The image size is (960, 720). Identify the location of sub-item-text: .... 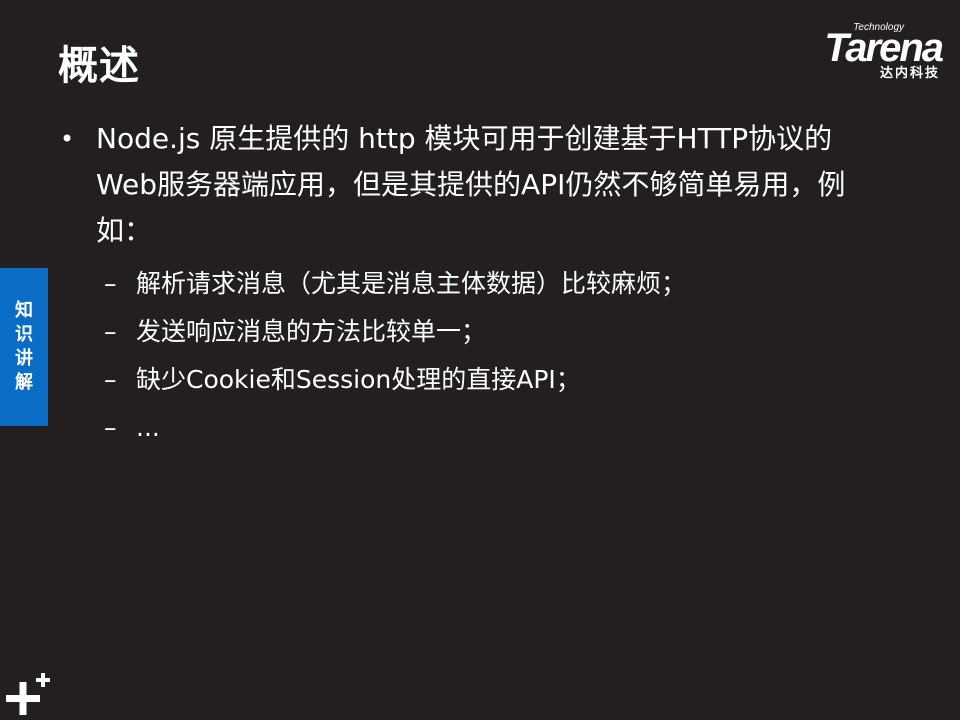
(148, 427).